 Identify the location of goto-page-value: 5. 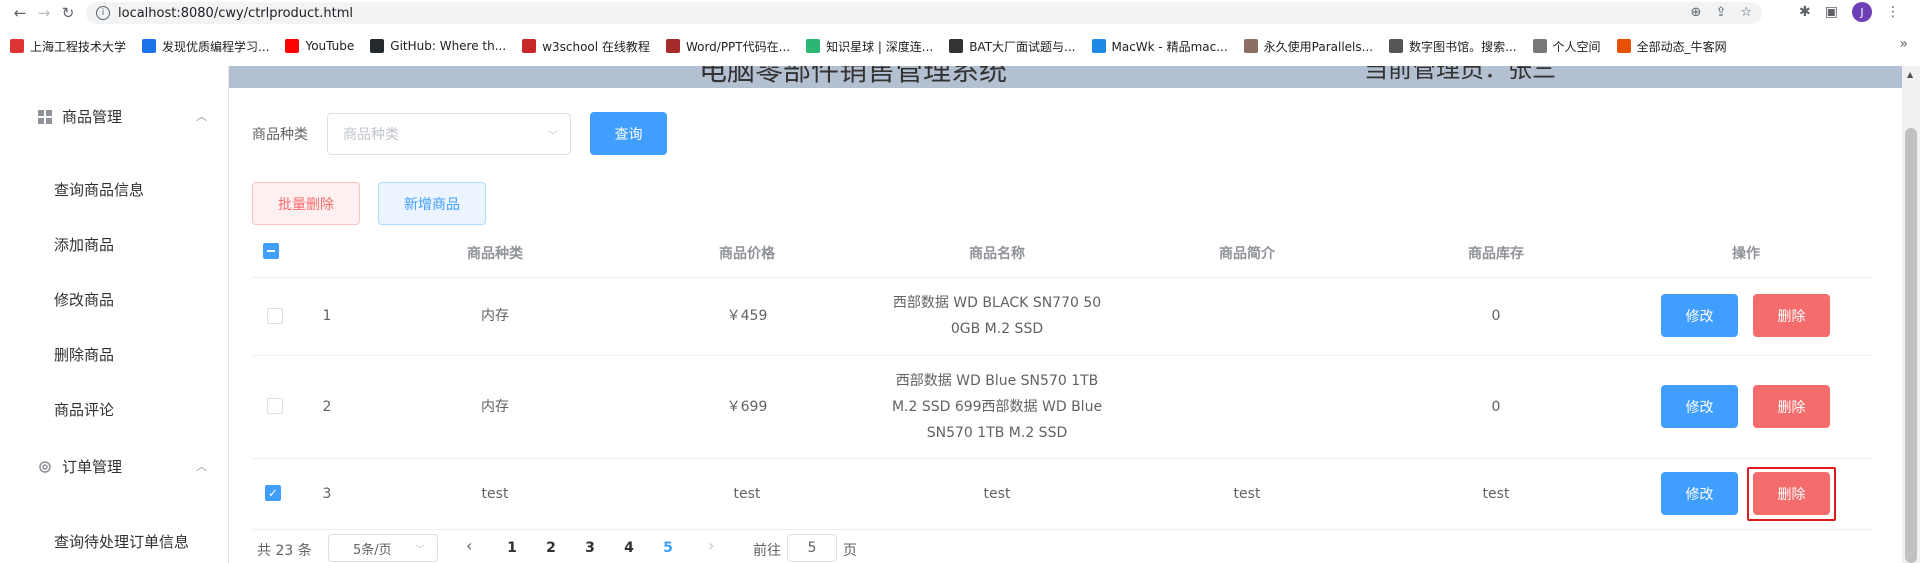
(812, 548).